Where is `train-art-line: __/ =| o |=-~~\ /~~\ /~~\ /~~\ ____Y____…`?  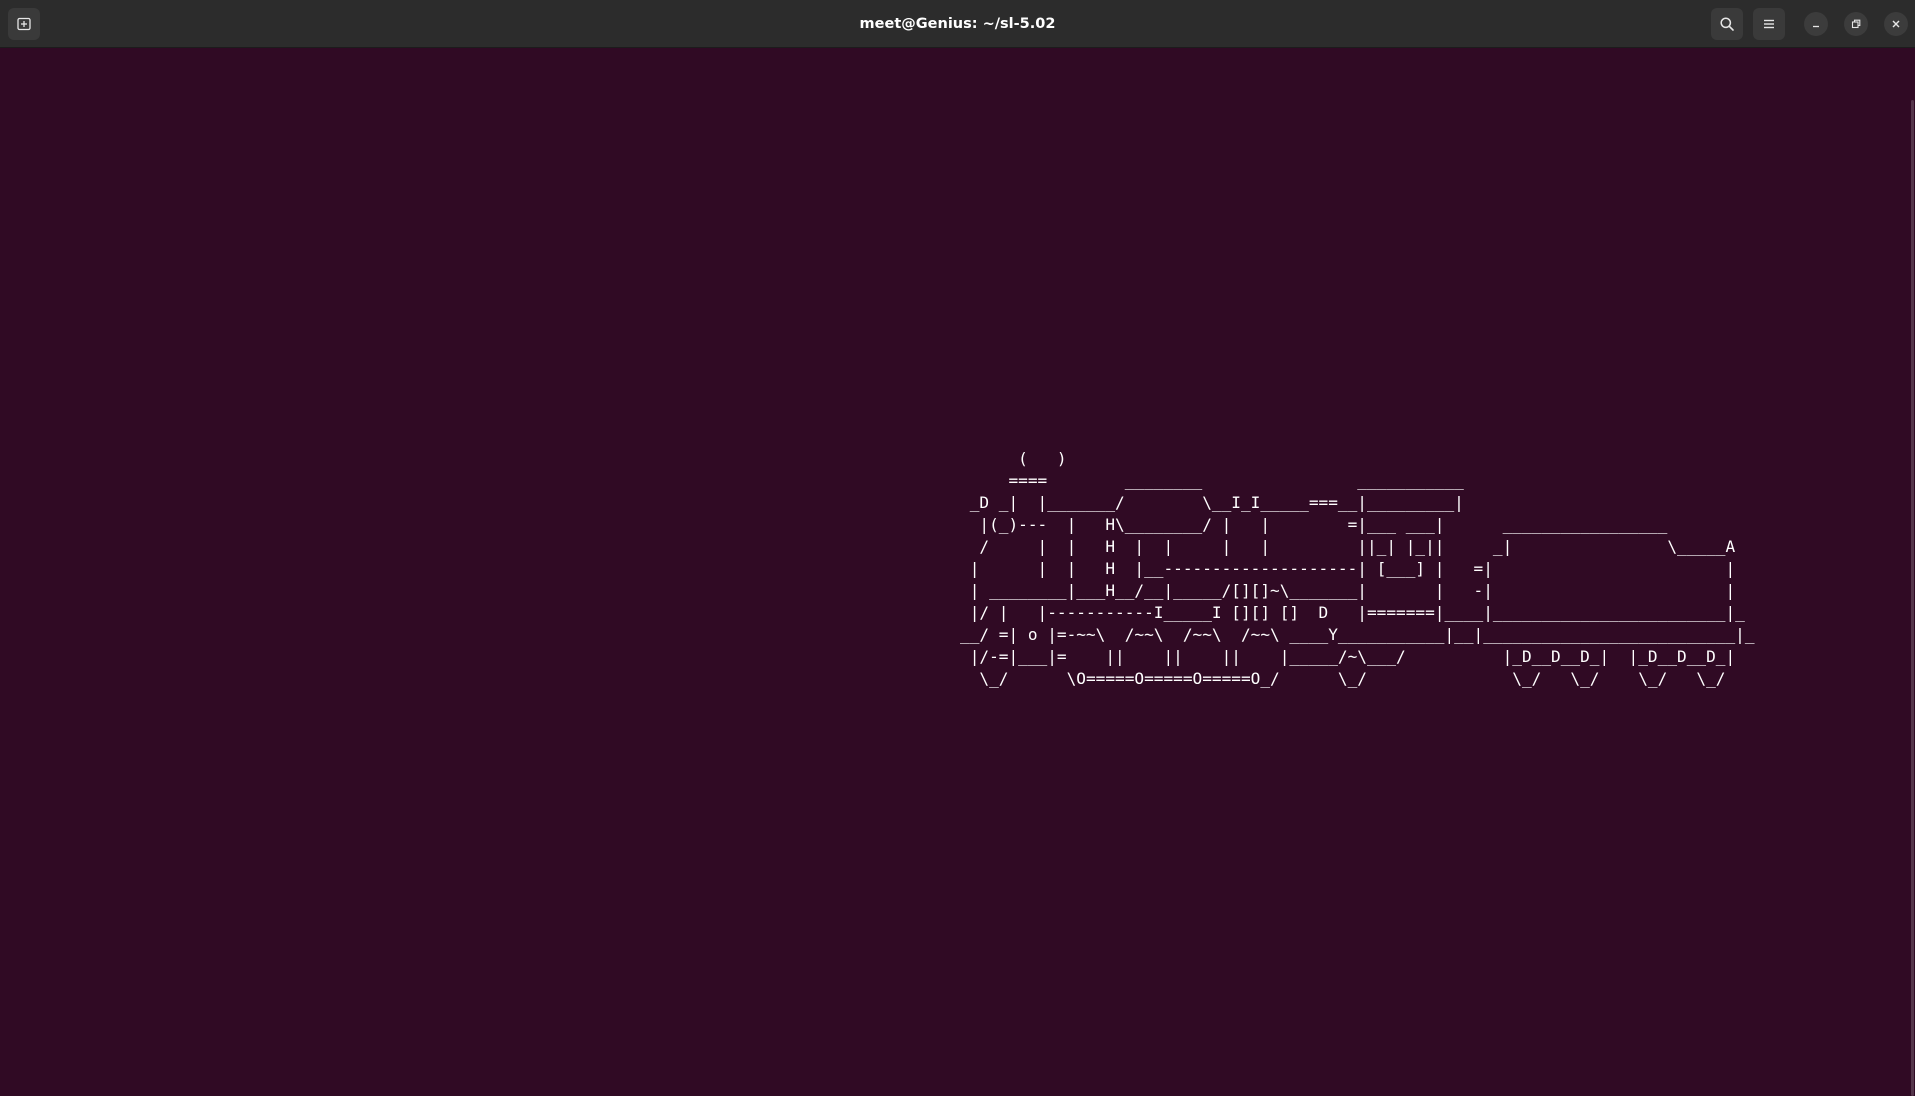
train-art-line: __/ =| o |=-~~\ /~~\ /~~\ /~~\ ____Y____… is located at coordinates (1357, 634).